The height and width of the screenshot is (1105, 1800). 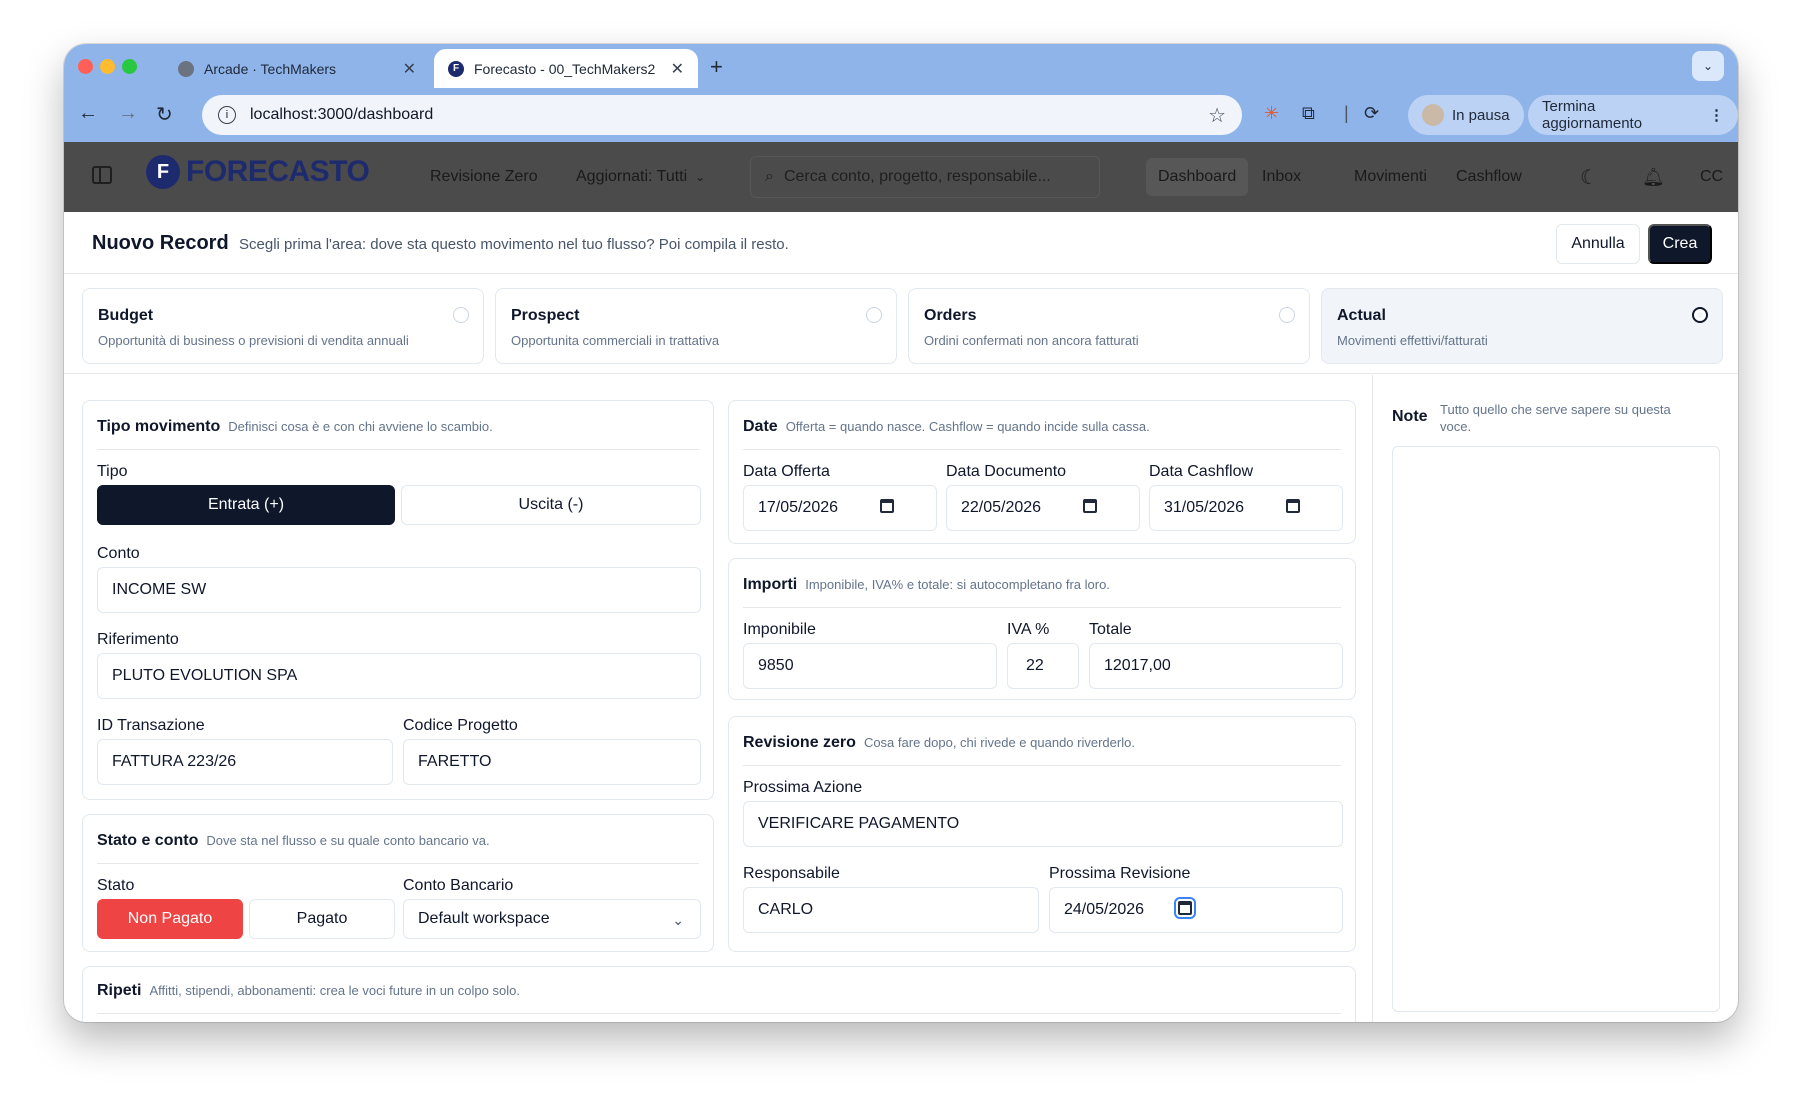 What do you see at coordinates (1708, 66) in the screenshot?
I see `tab-search-chevron-icon: ⌄` at bounding box center [1708, 66].